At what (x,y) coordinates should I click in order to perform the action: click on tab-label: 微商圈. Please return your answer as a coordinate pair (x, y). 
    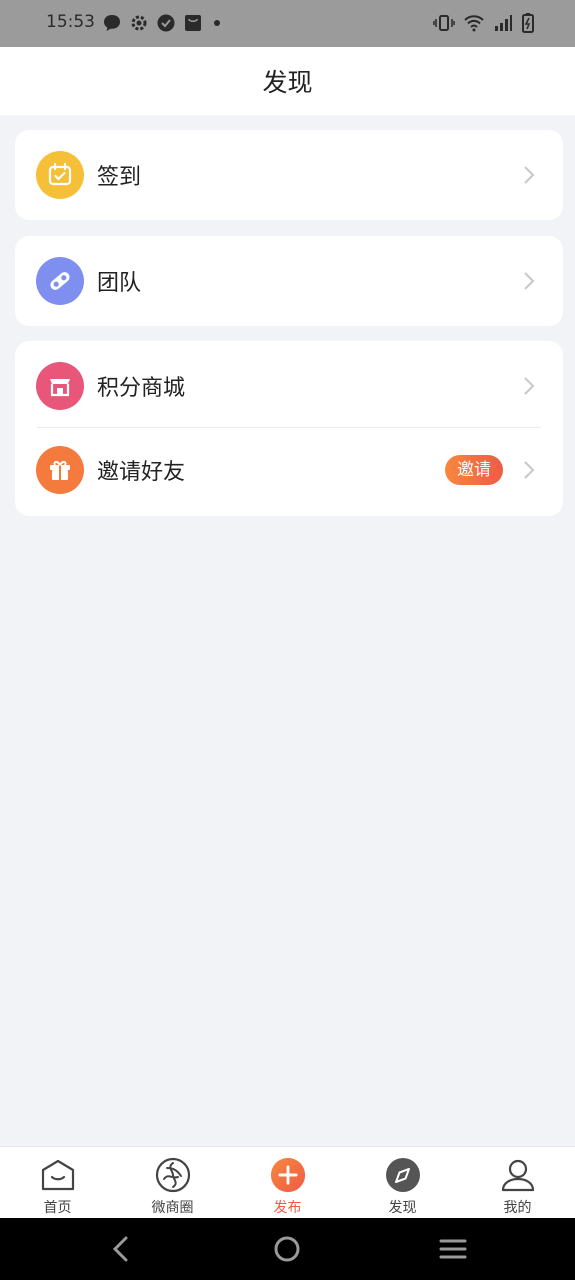
    Looking at the image, I should click on (172, 1208).